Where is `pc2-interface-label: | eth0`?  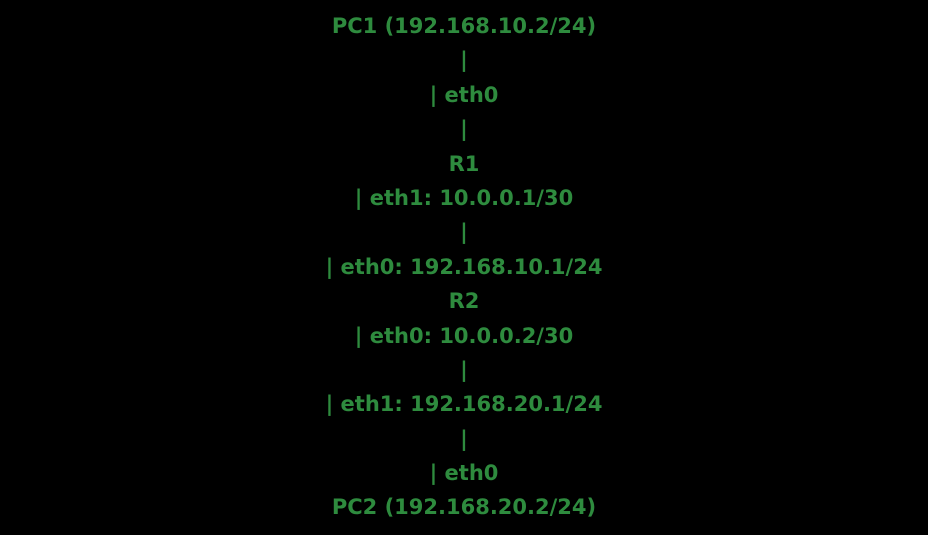
pc2-interface-label: | eth0 is located at coordinates (464, 473).